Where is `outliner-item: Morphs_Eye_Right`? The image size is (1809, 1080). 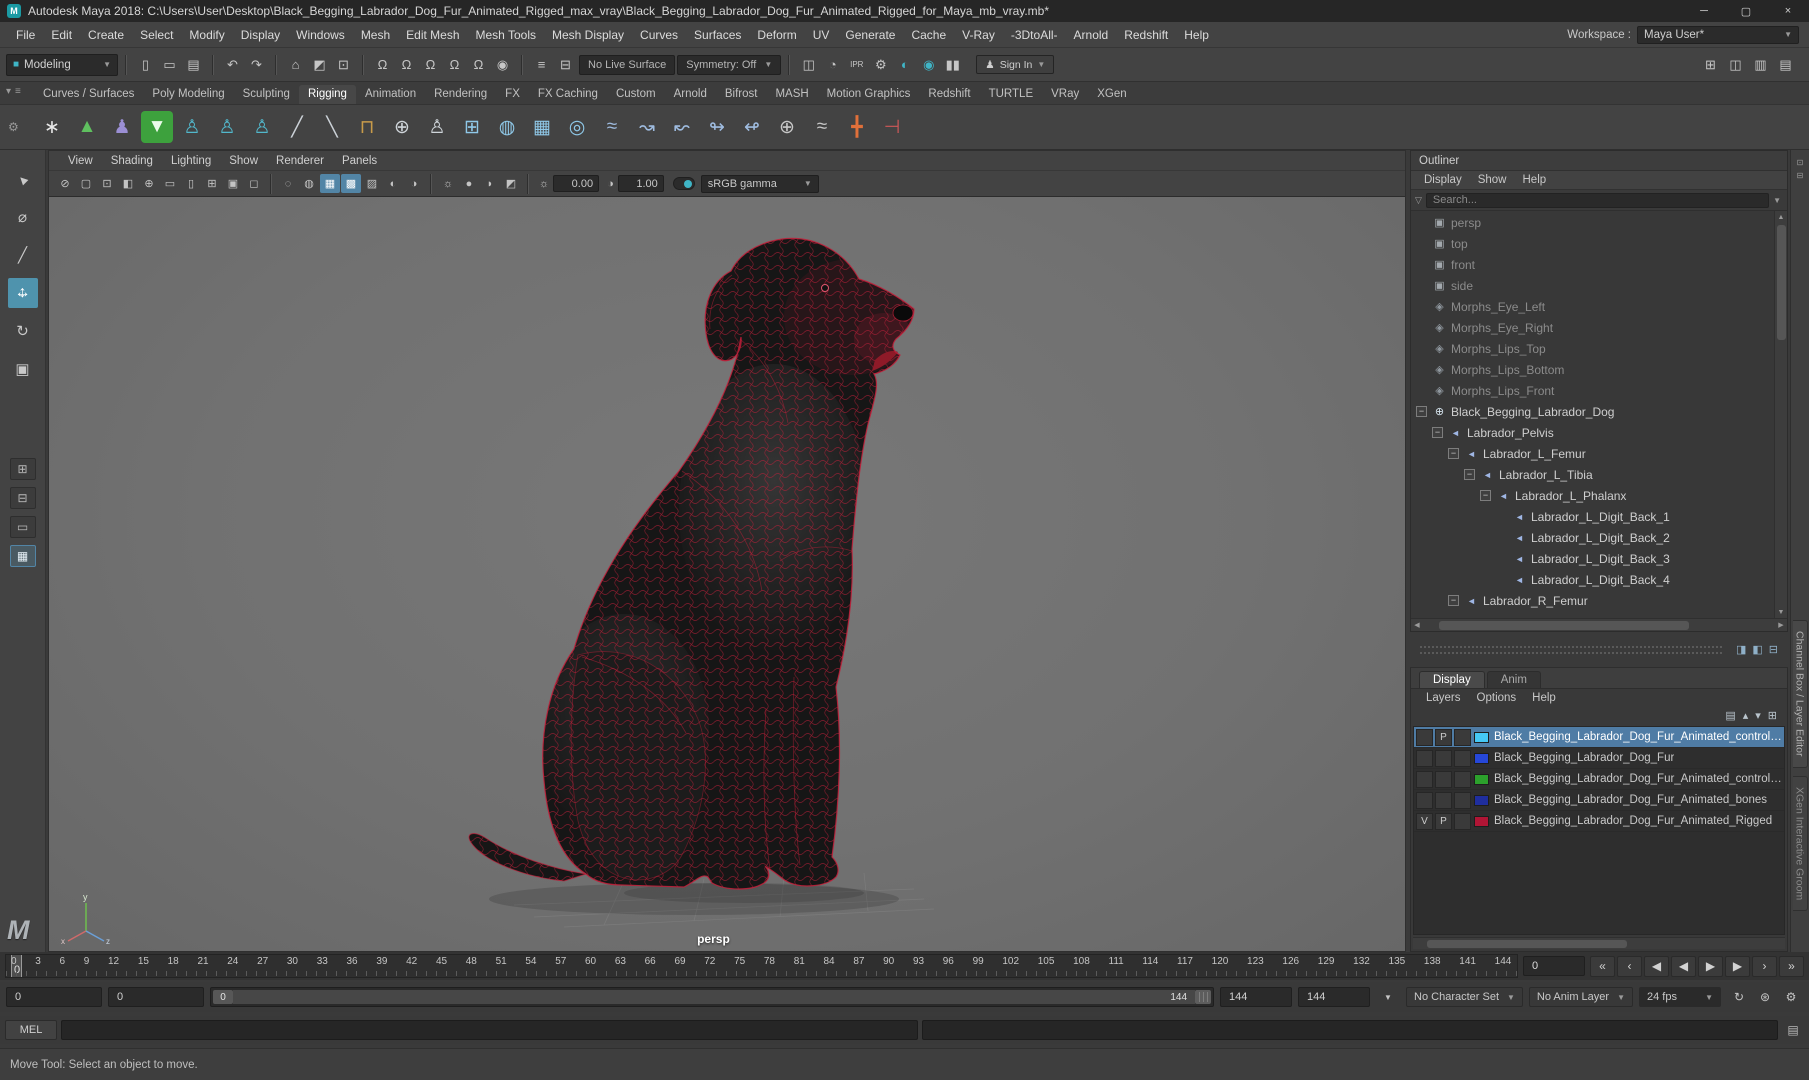
outliner-item: Morphs_Eye_Right is located at coordinates (1592, 327).